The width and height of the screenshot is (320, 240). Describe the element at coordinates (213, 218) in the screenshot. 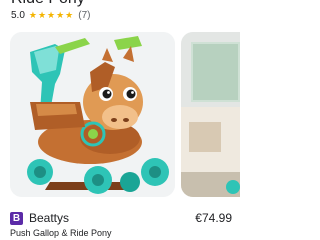

I see `price: €74.99` at that location.